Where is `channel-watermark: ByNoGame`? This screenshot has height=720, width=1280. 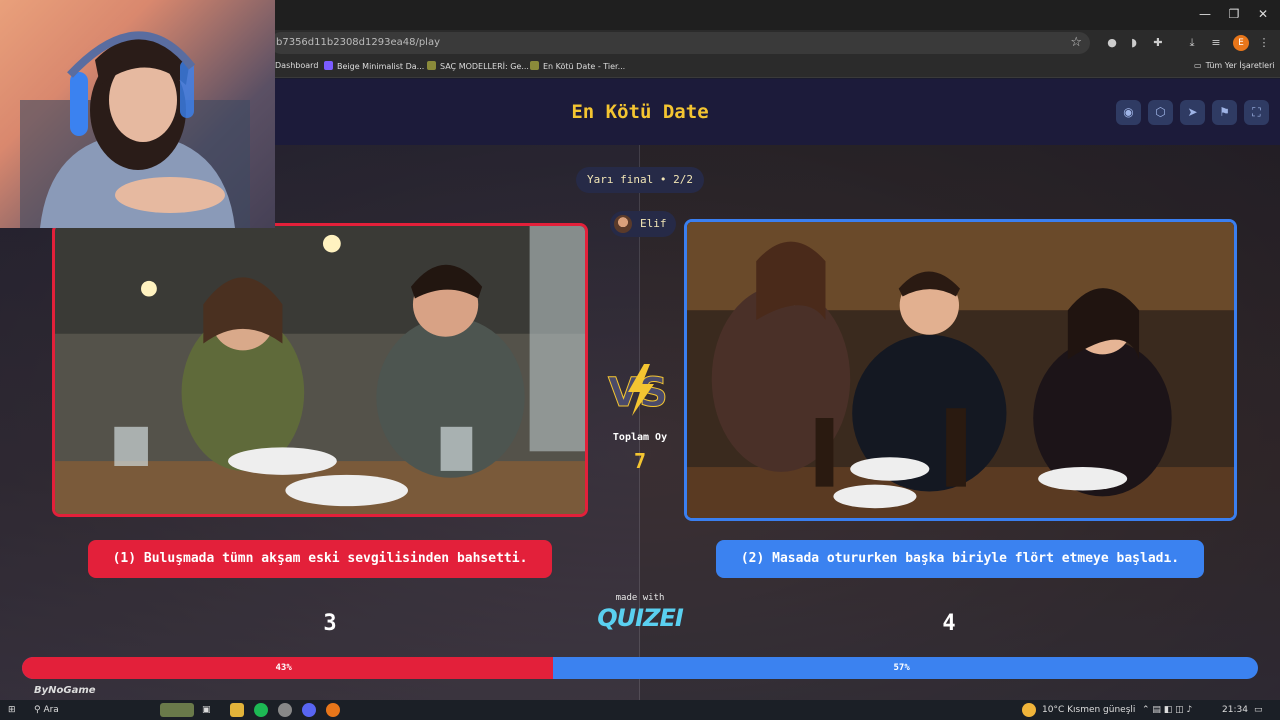 channel-watermark: ByNoGame is located at coordinates (65, 690).